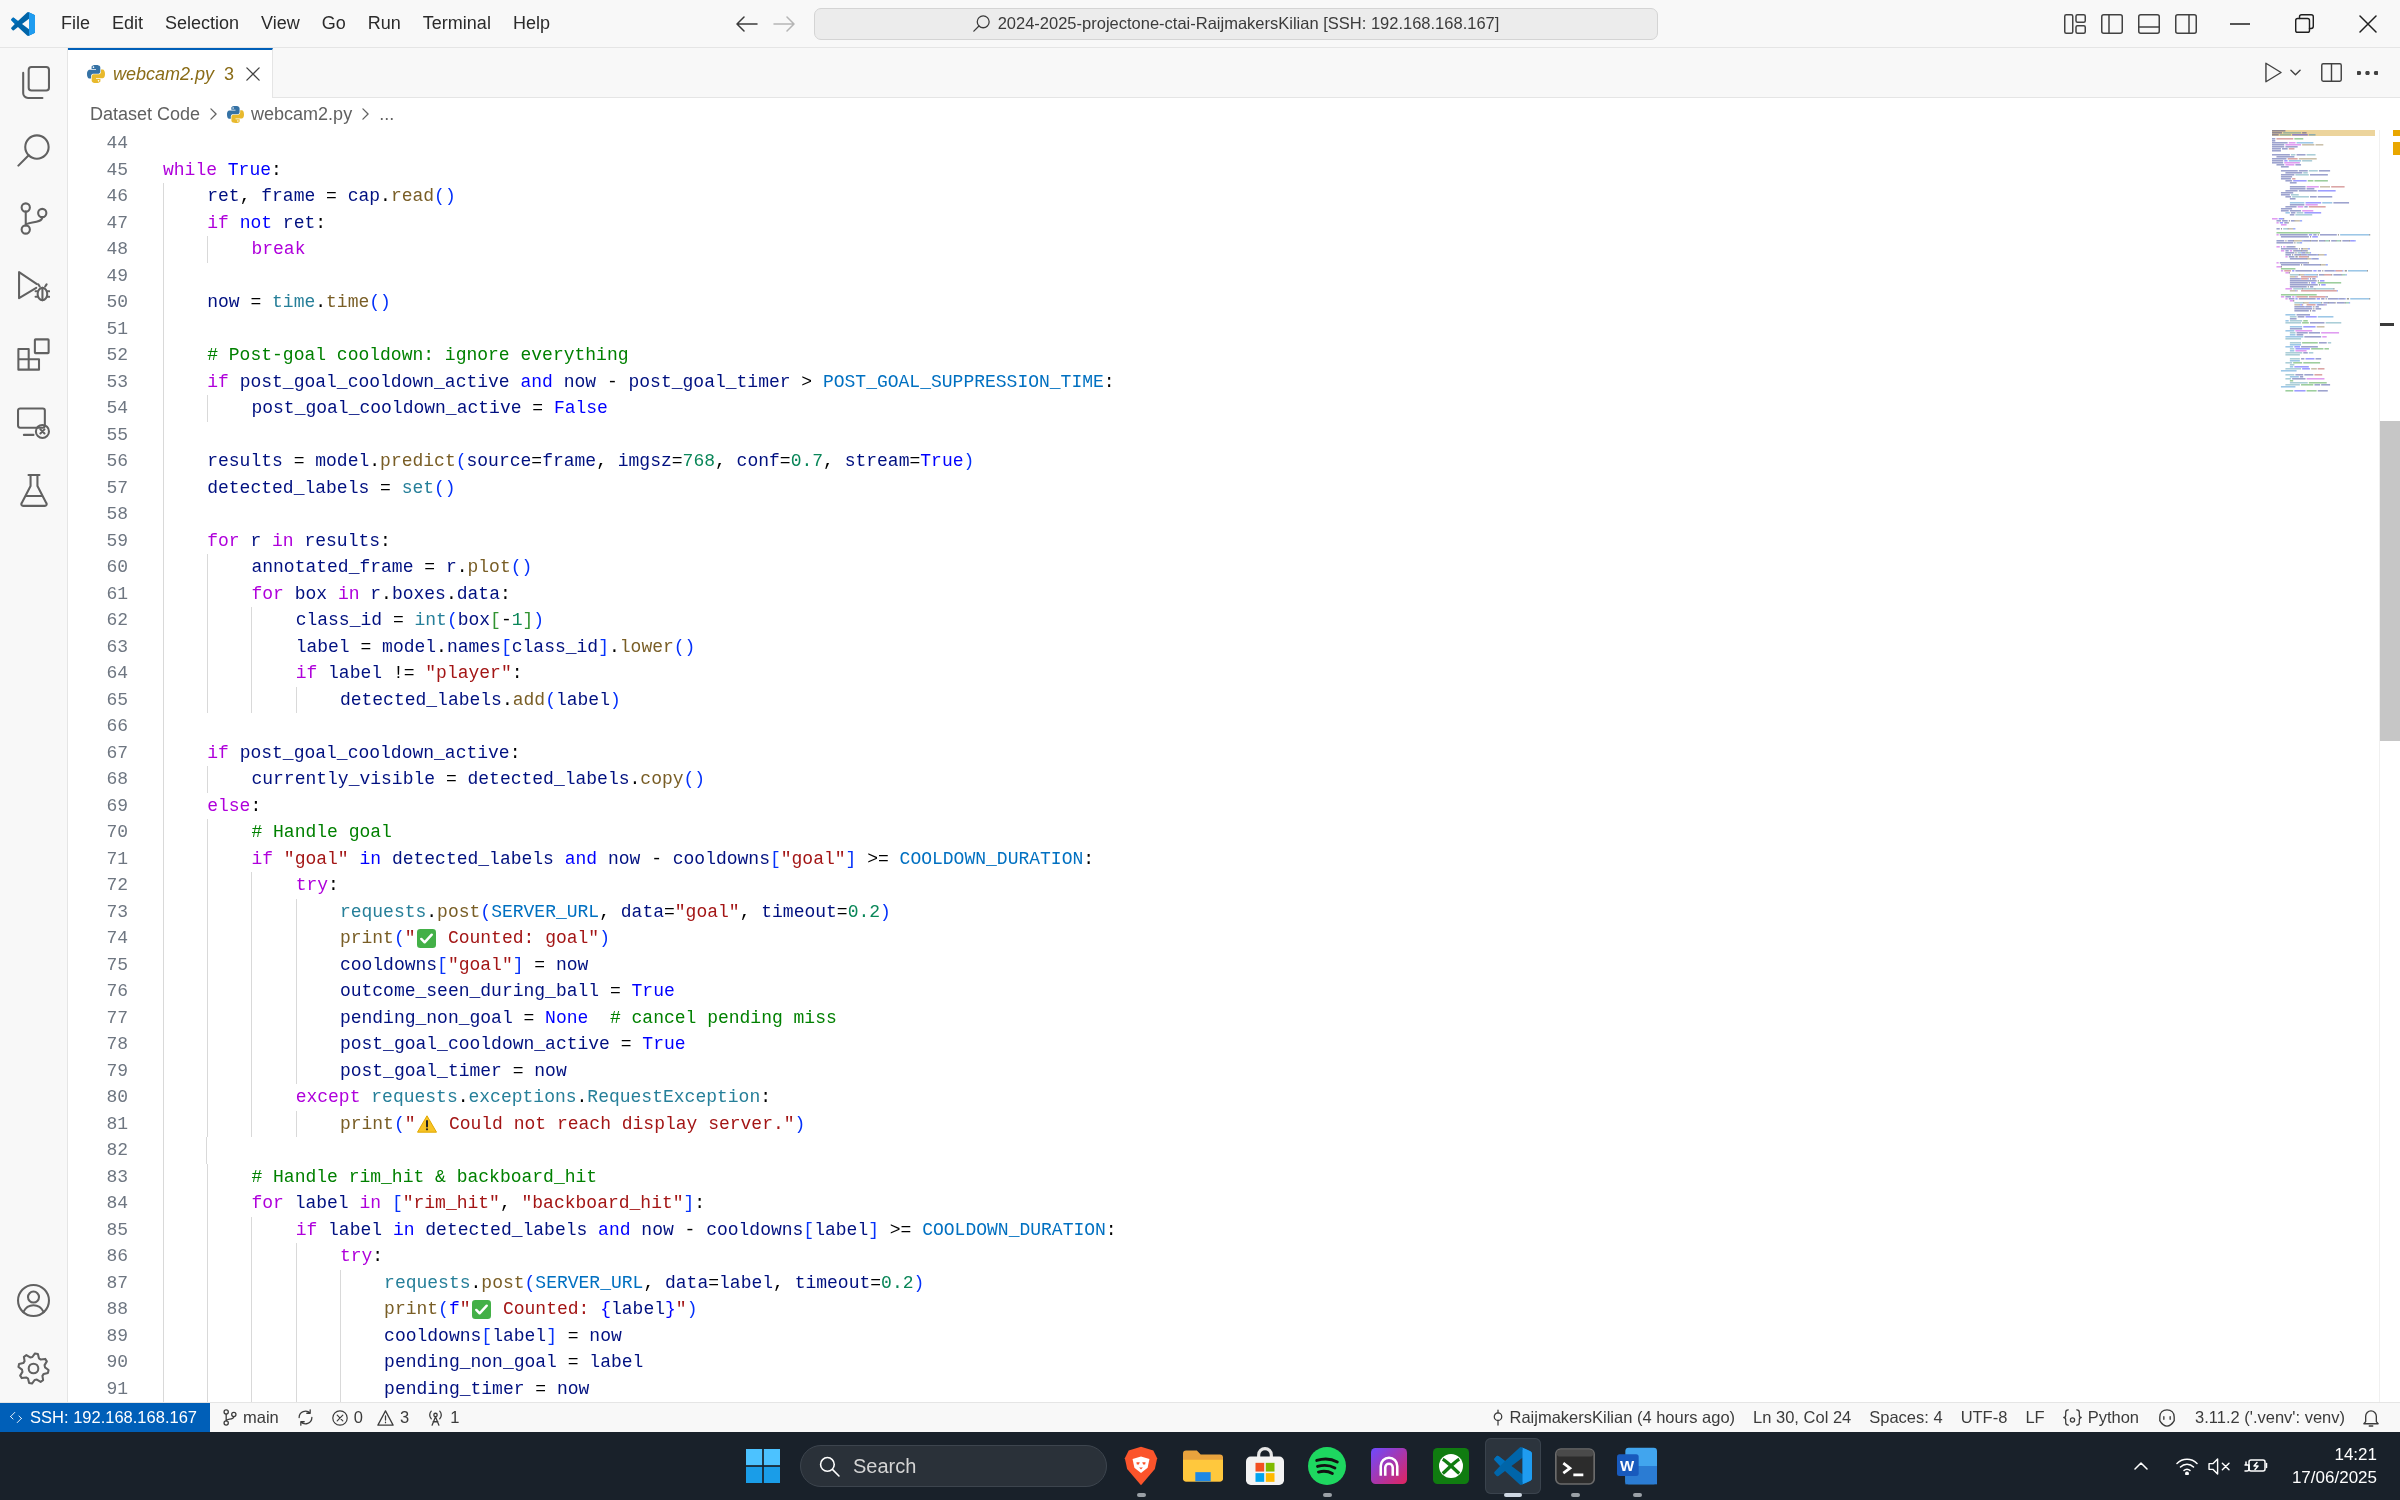 This screenshot has height=1500, width=2400. Describe the element at coordinates (117, 434) in the screenshot. I see `line-number: 55` at that location.